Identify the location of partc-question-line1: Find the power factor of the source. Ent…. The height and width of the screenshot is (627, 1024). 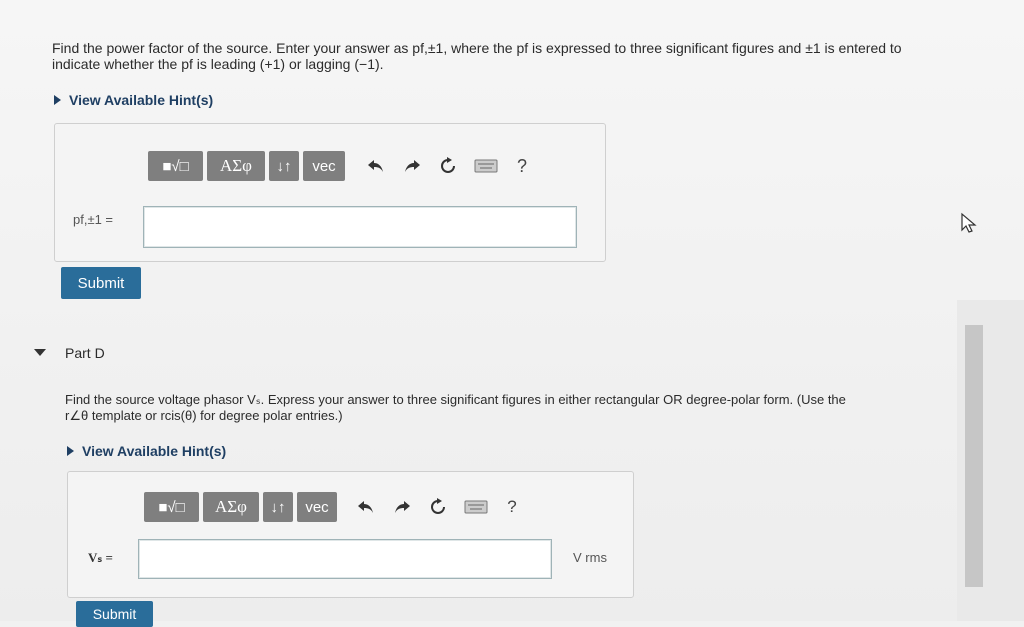
(477, 48).